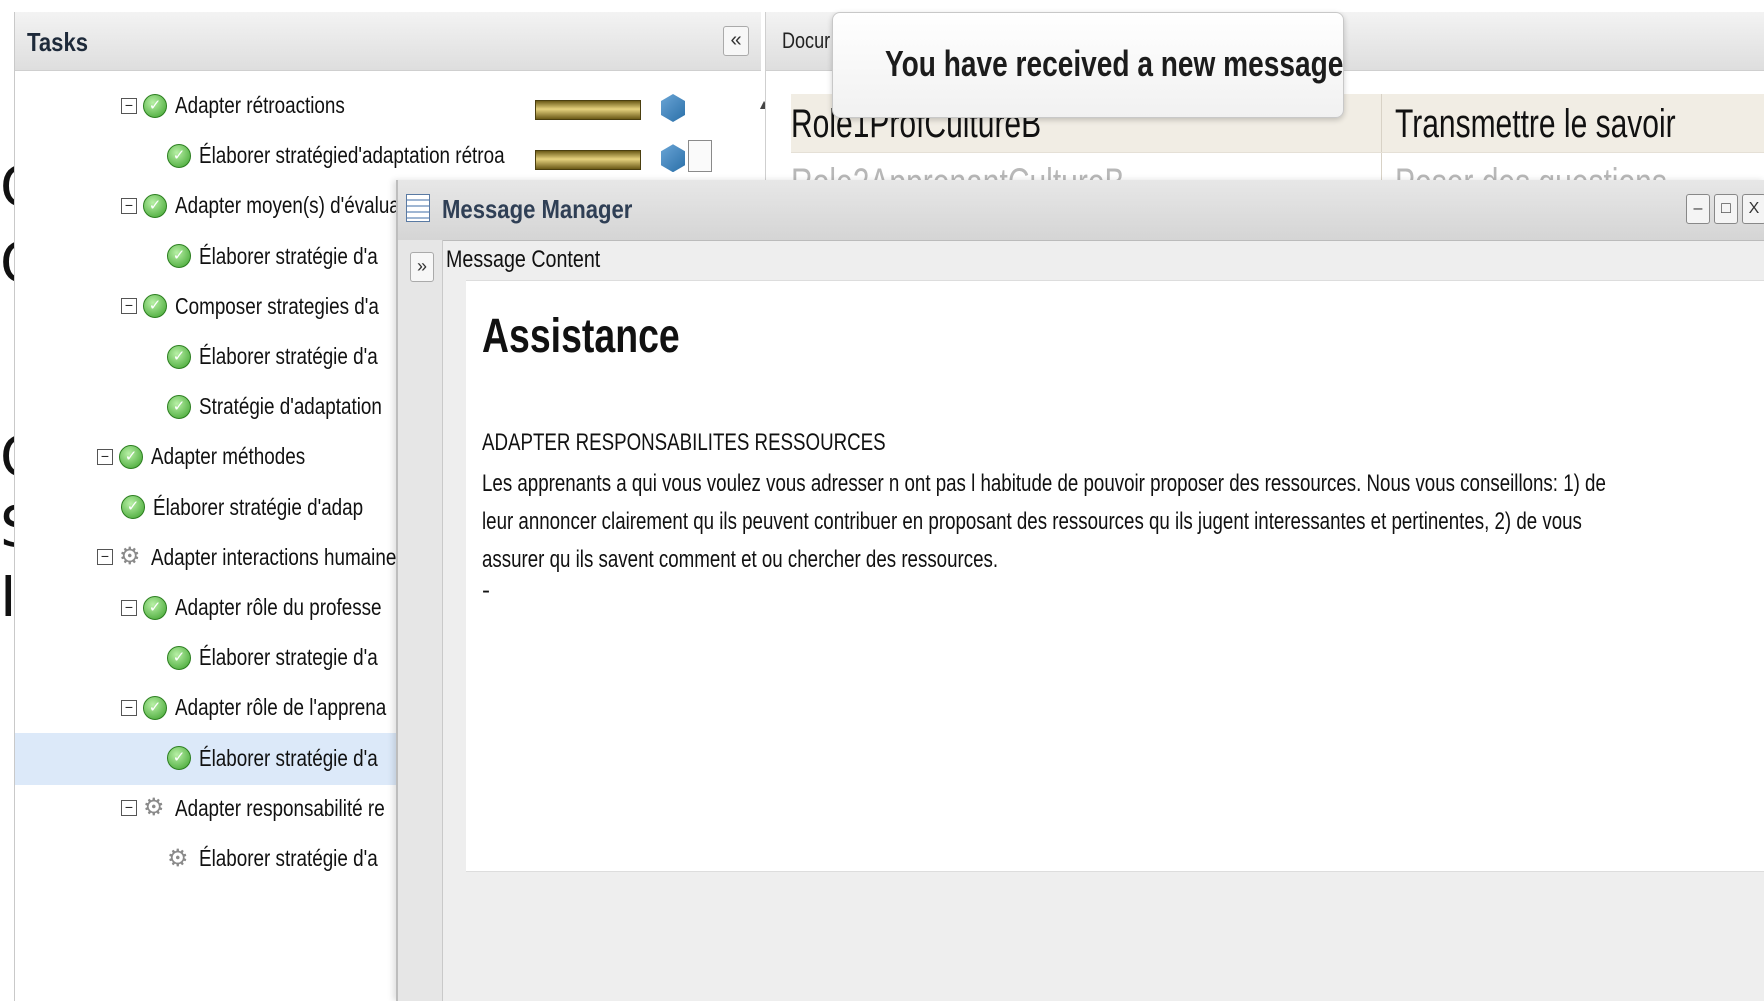 This screenshot has height=1001, width=1764. Describe the element at coordinates (1381, 123) in the screenshot. I see `column-divider` at that location.